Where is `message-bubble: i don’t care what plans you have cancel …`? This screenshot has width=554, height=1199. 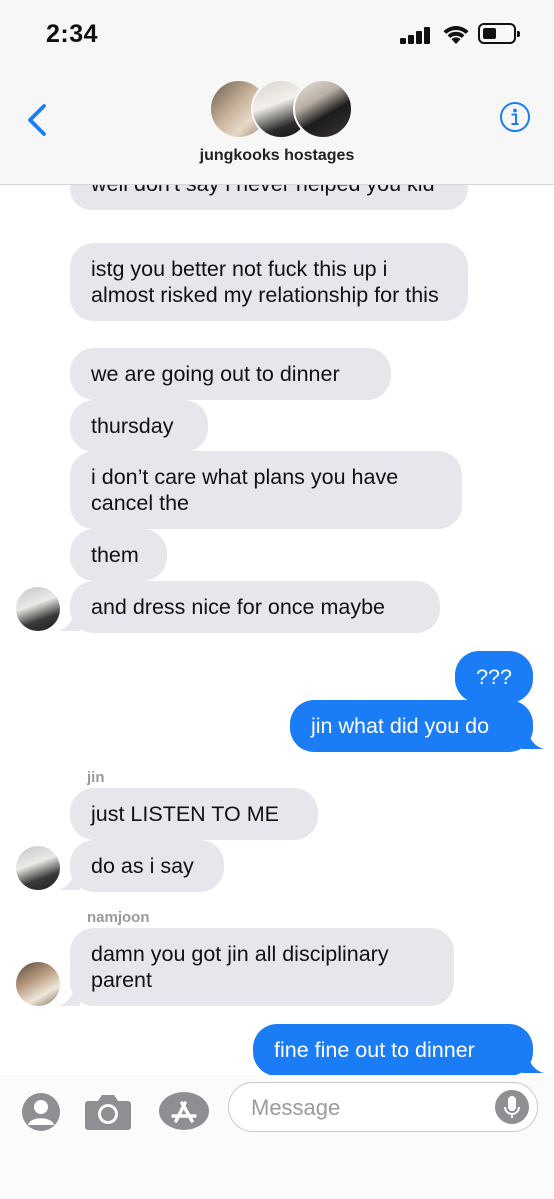 message-bubble: i don’t care what plans you have cancel … is located at coordinates (266, 490).